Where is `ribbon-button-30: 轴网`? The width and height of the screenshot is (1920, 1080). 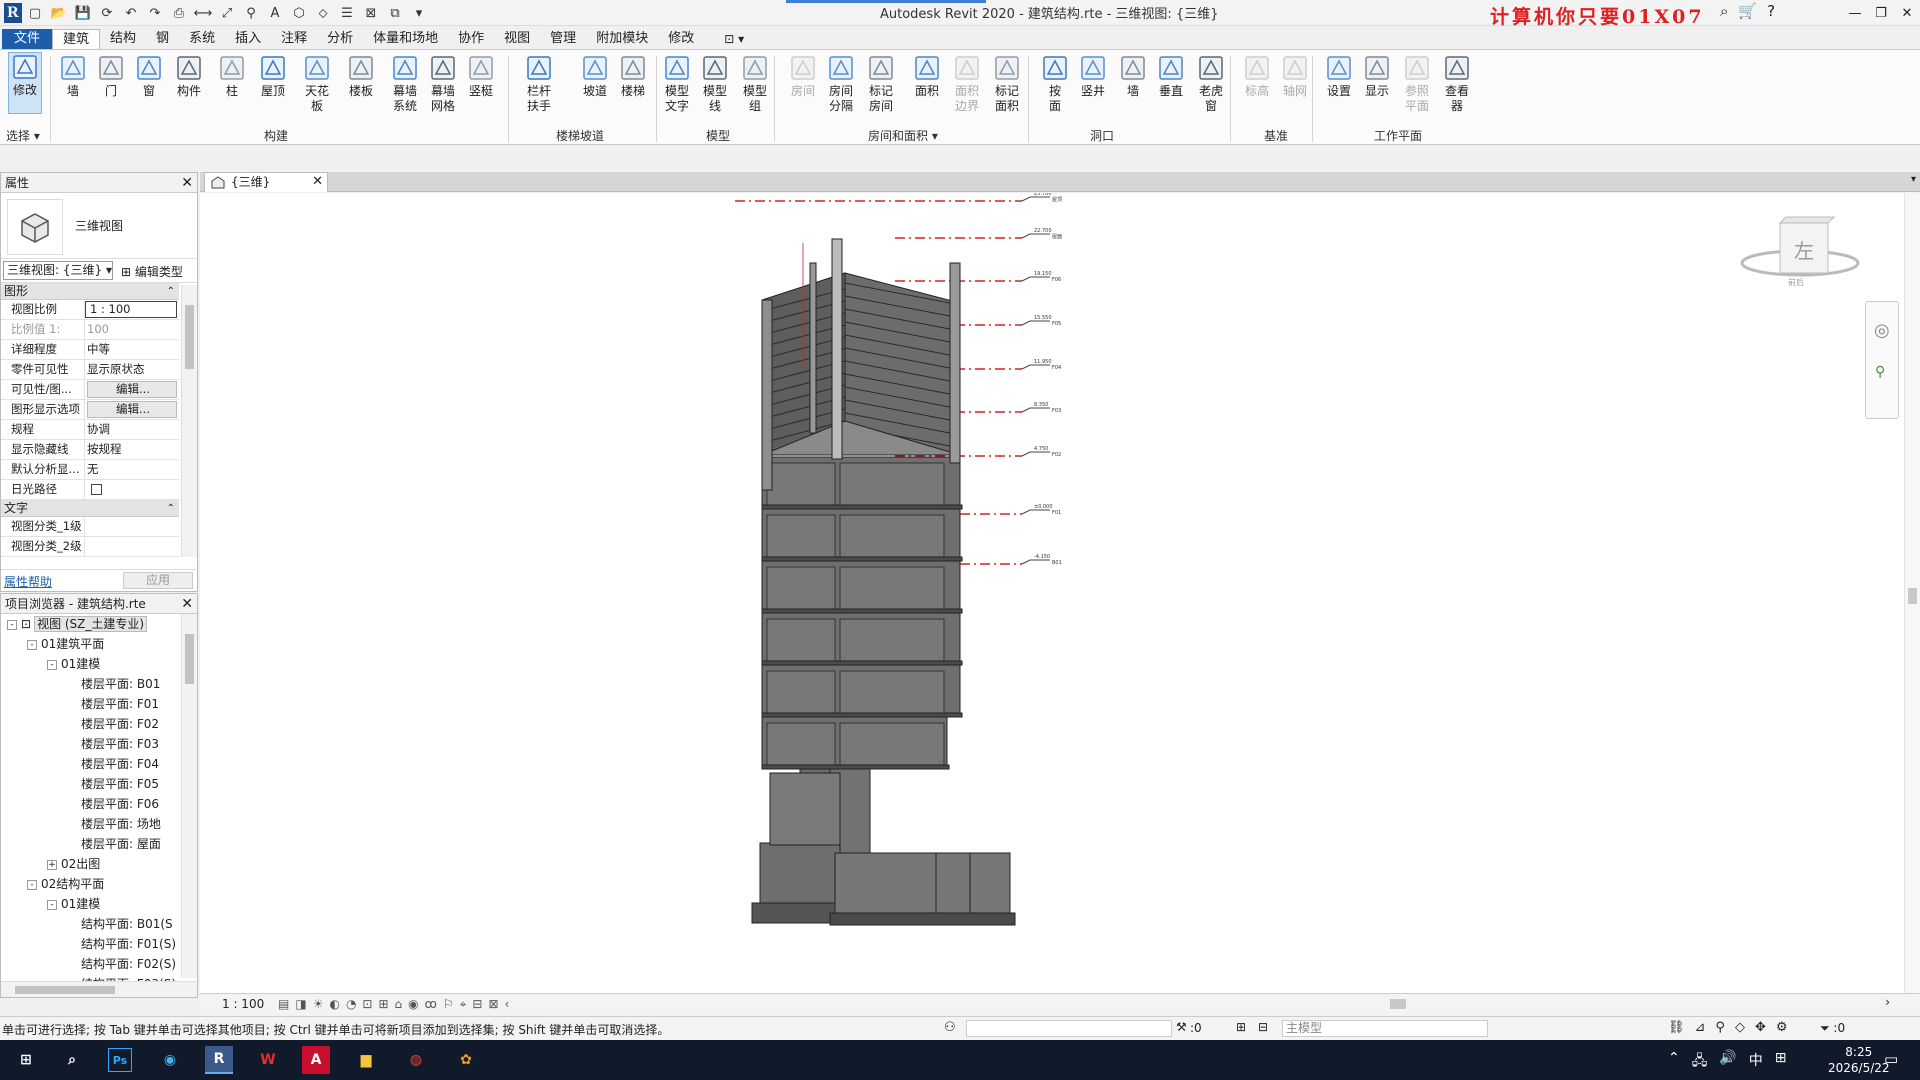
ribbon-button-30: 轴网 is located at coordinates (1295, 76).